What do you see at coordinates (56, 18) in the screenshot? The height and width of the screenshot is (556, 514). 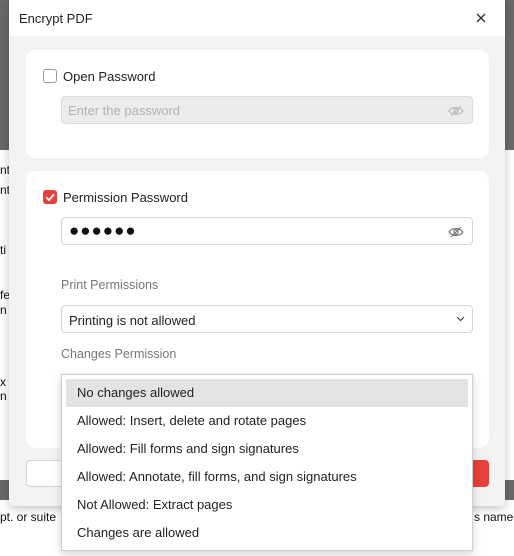 I see `dialog-title: Encrypt PDF` at bounding box center [56, 18].